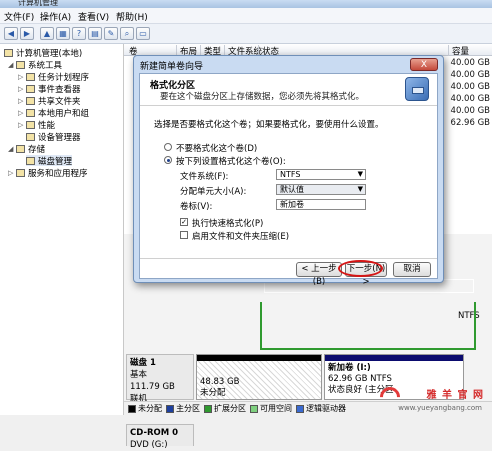  I want to click on menu-action: 操作(A), so click(55, 16).